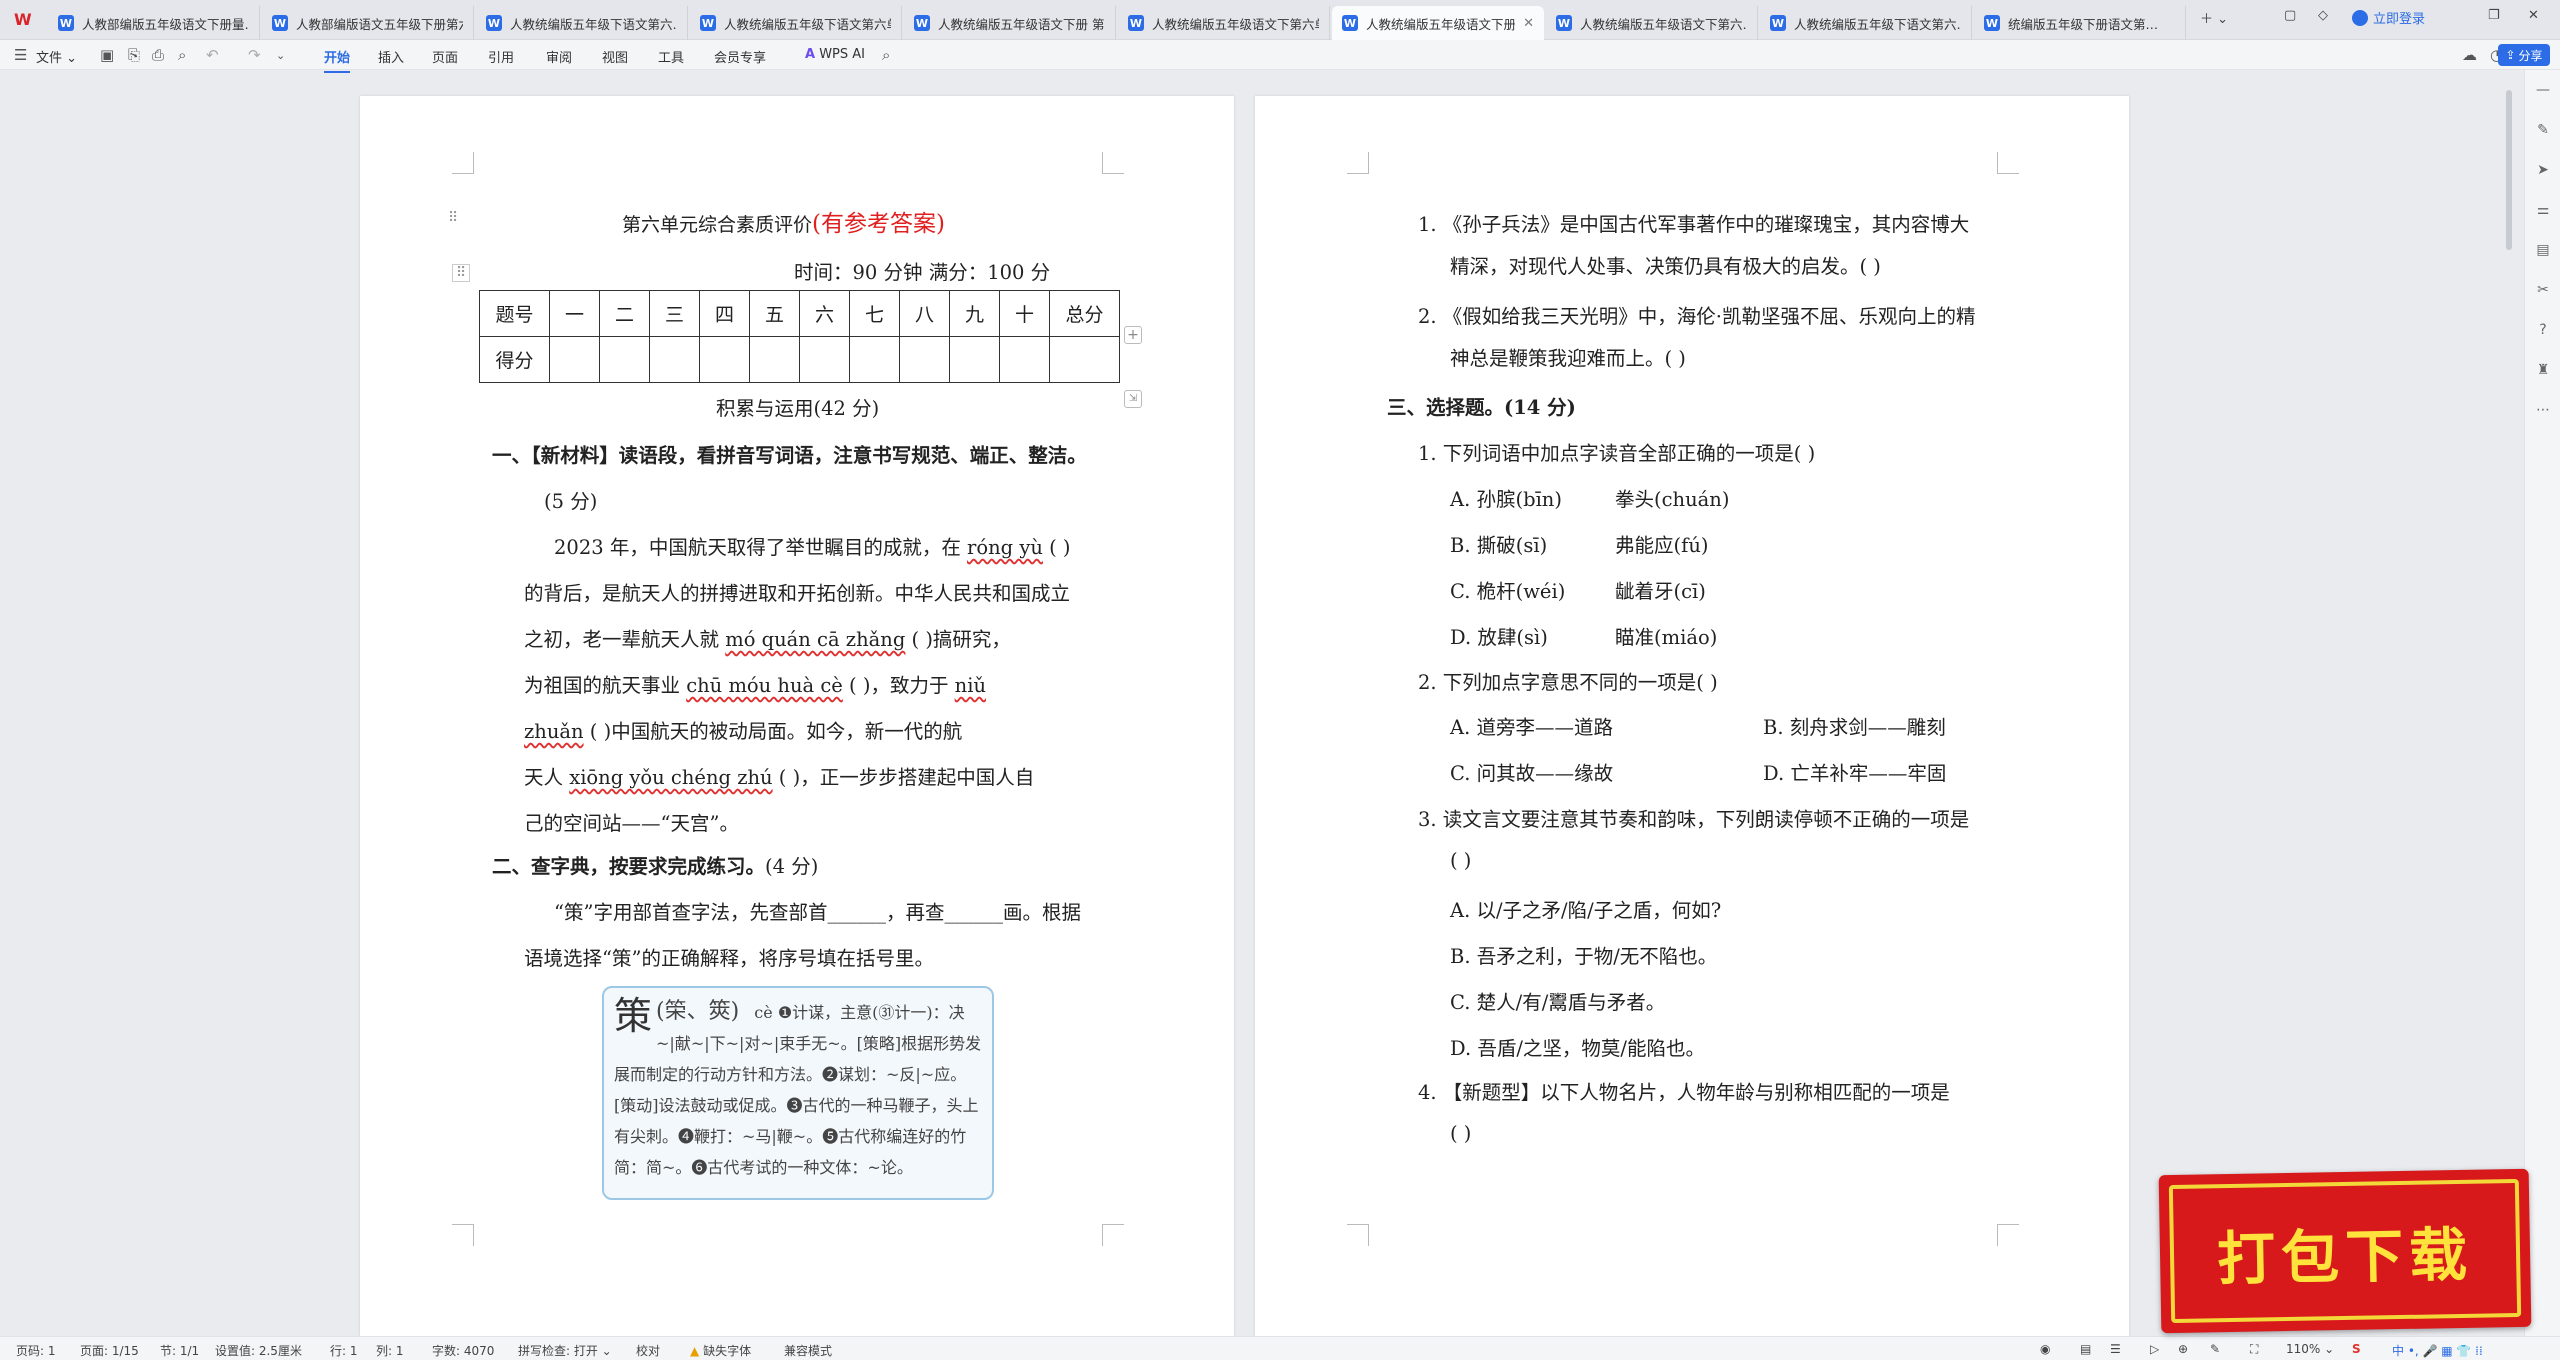 The width and height of the screenshot is (2560, 1360). I want to click on wps-ai-button: A WPS AI, so click(835, 54).